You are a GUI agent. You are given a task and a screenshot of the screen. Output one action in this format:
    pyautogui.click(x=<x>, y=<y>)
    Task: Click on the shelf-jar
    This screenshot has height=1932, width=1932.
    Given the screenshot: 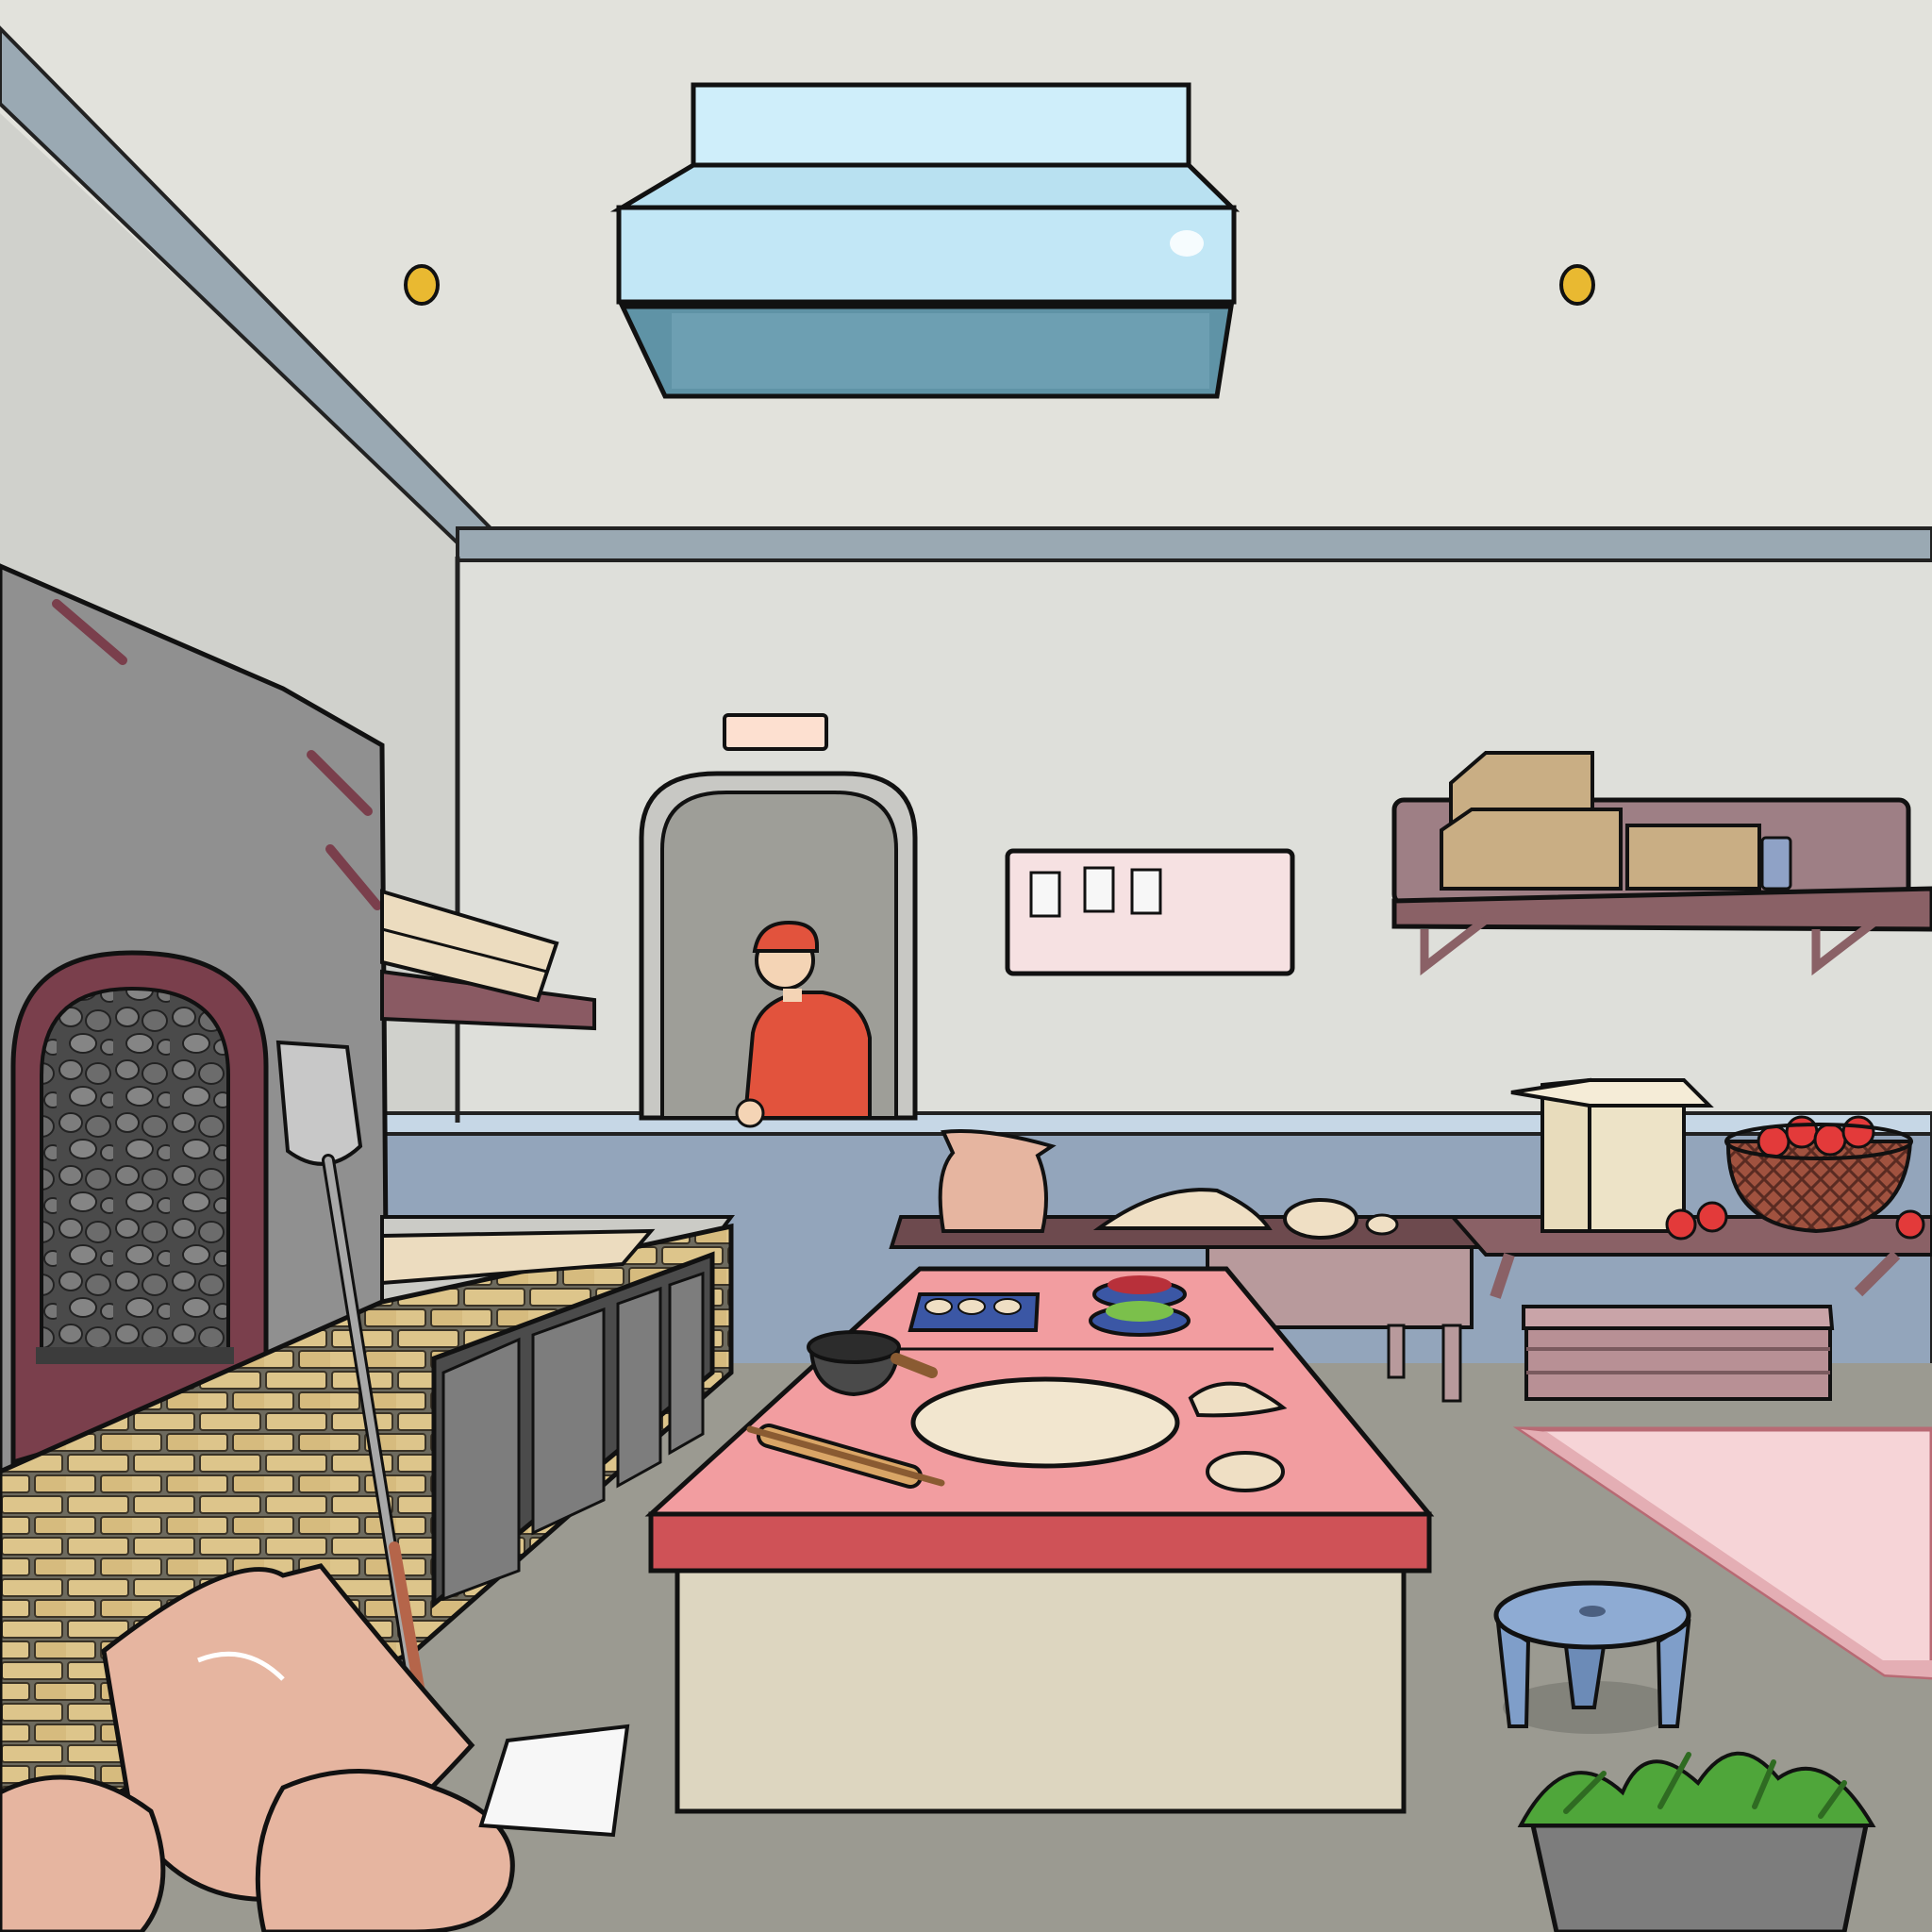 What is the action you would take?
    pyautogui.click(x=1776, y=864)
    